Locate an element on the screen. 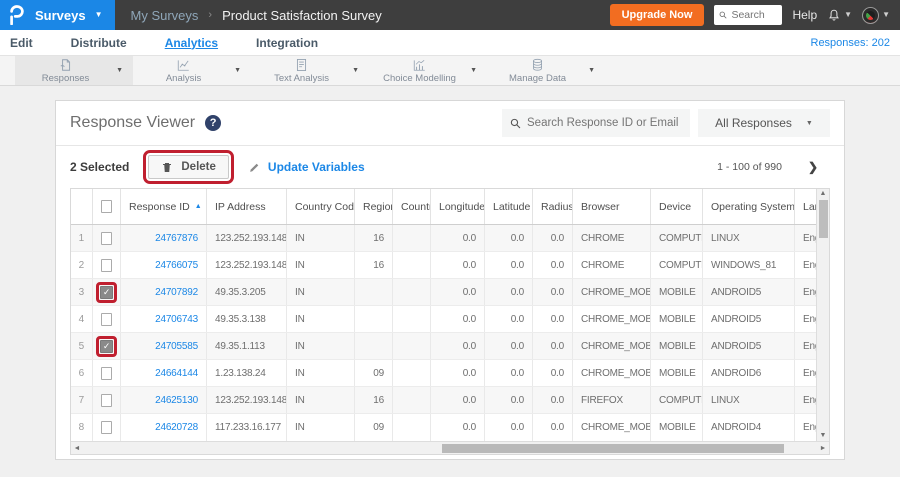 This screenshot has height=477, width=900. response-id-link: 24707892 is located at coordinates (164, 292).